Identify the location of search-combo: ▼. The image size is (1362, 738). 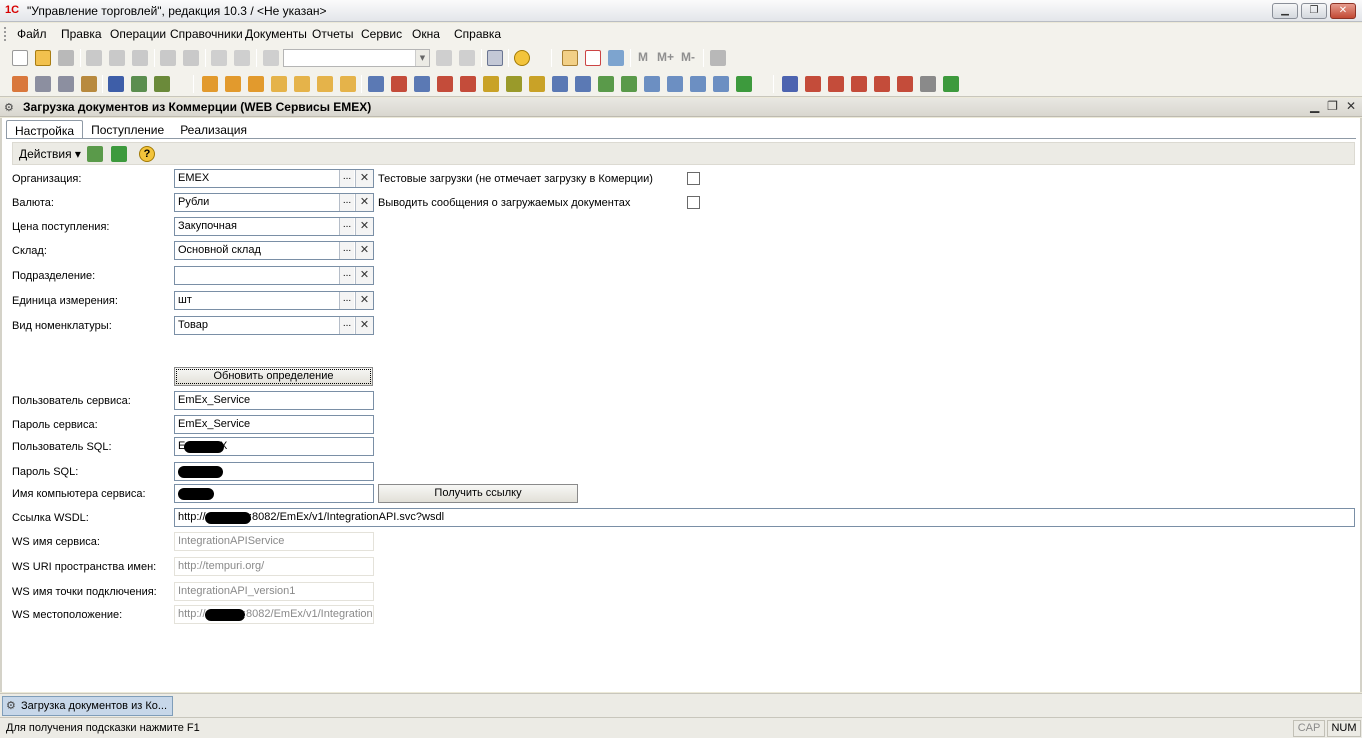
(356, 58).